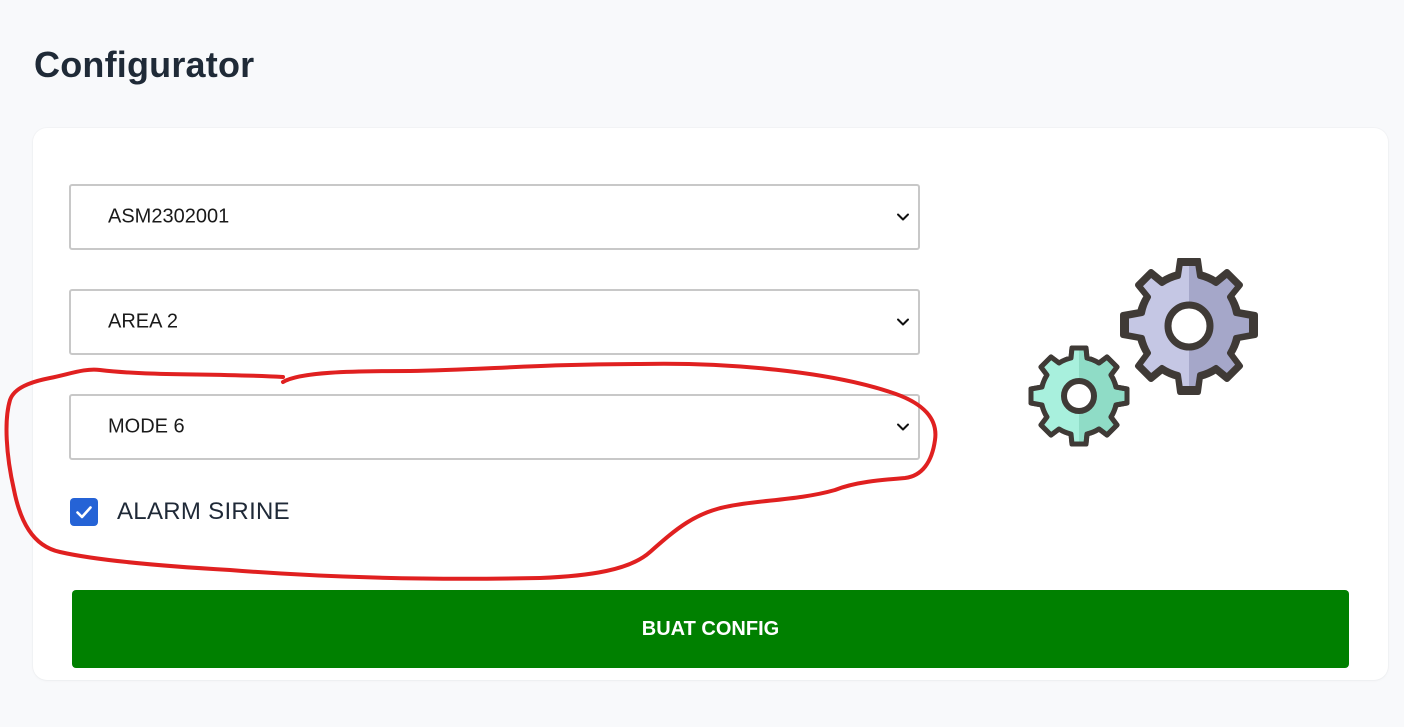 The height and width of the screenshot is (727, 1404). What do you see at coordinates (710, 629) in the screenshot?
I see `buat-config-button: BUAT CONFIG` at bounding box center [710, 629].